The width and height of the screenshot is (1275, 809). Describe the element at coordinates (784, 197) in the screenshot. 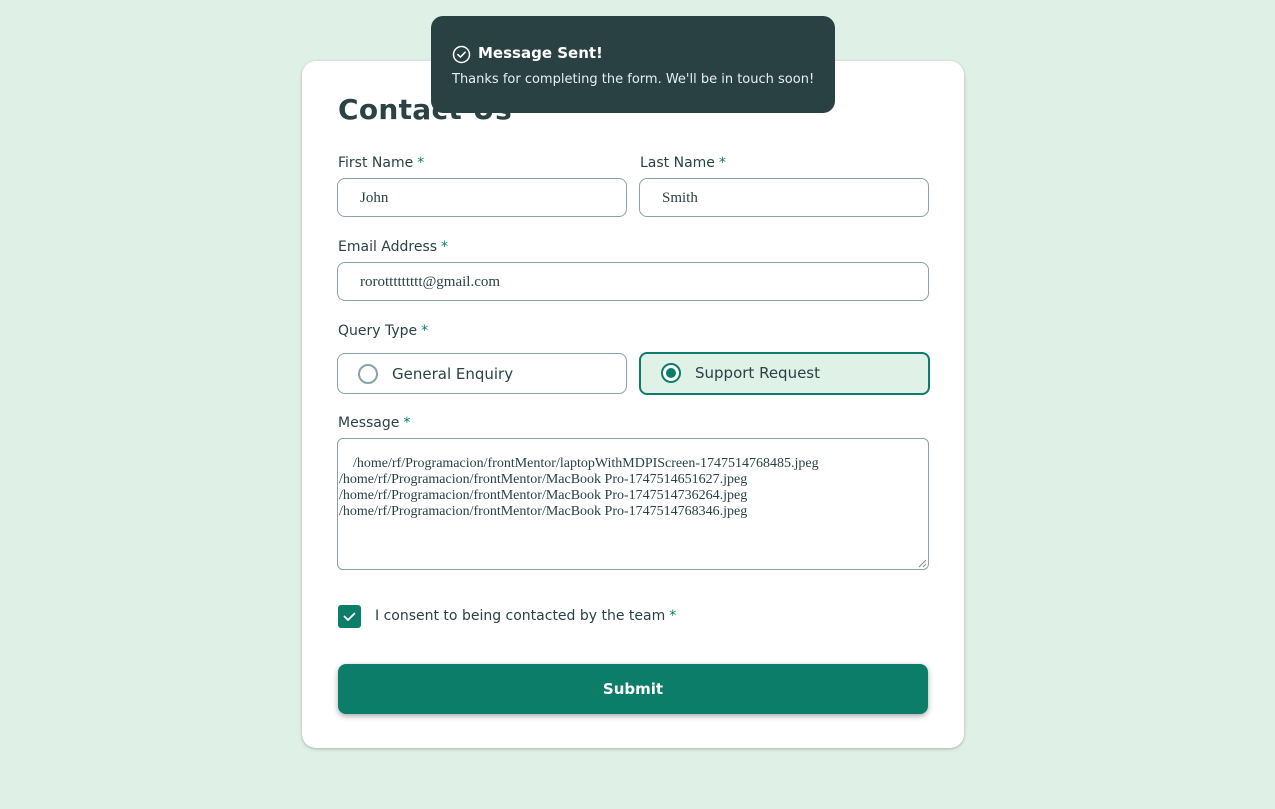

I see `last-name-input: Smith` at that location.